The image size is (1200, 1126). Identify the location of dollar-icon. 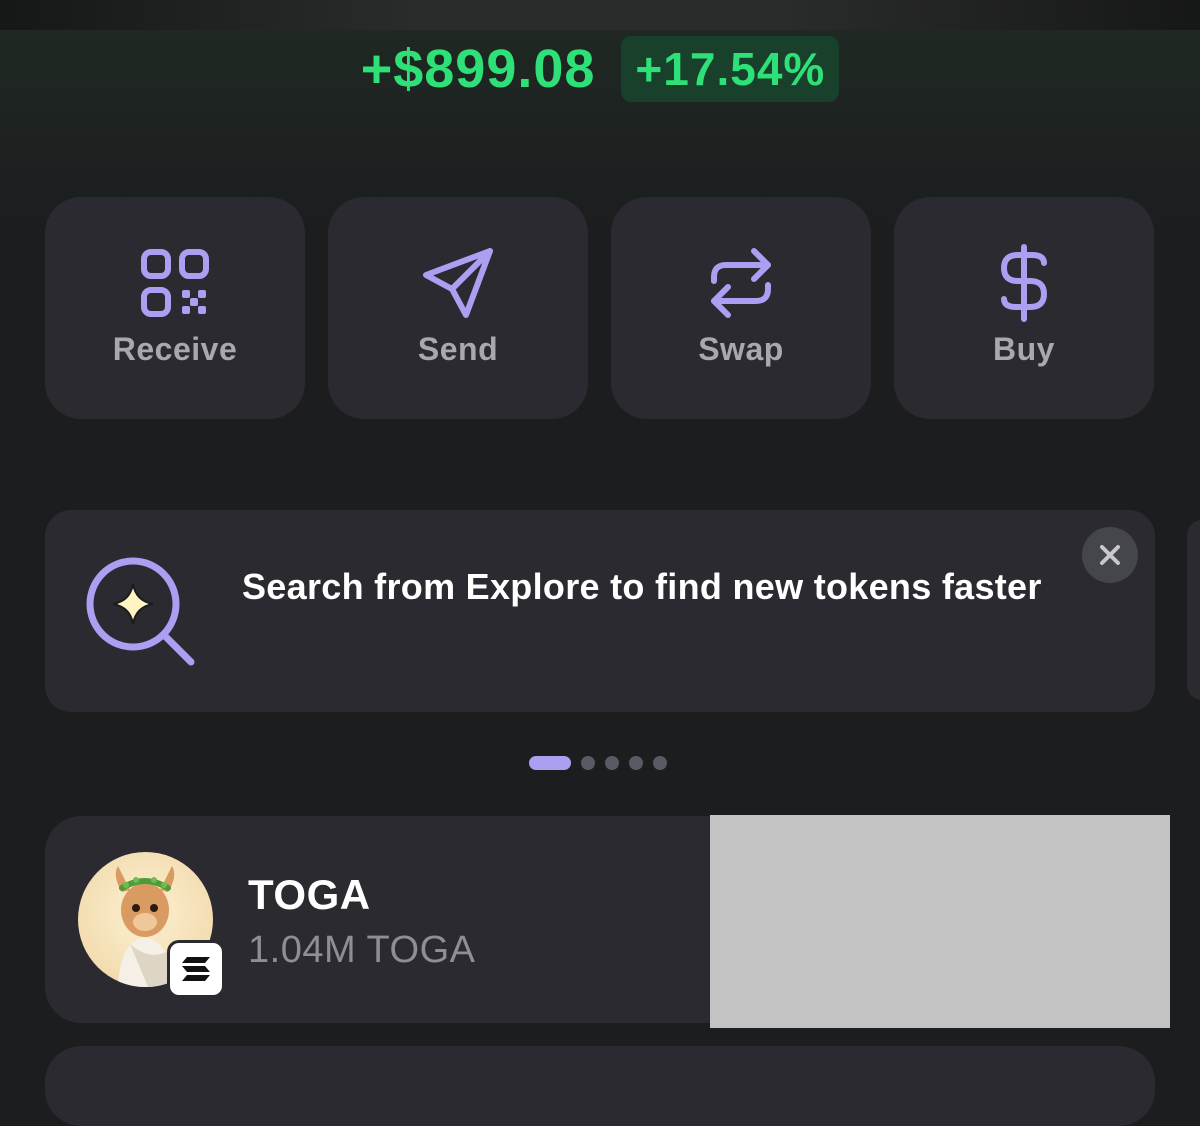
(1024, 283).